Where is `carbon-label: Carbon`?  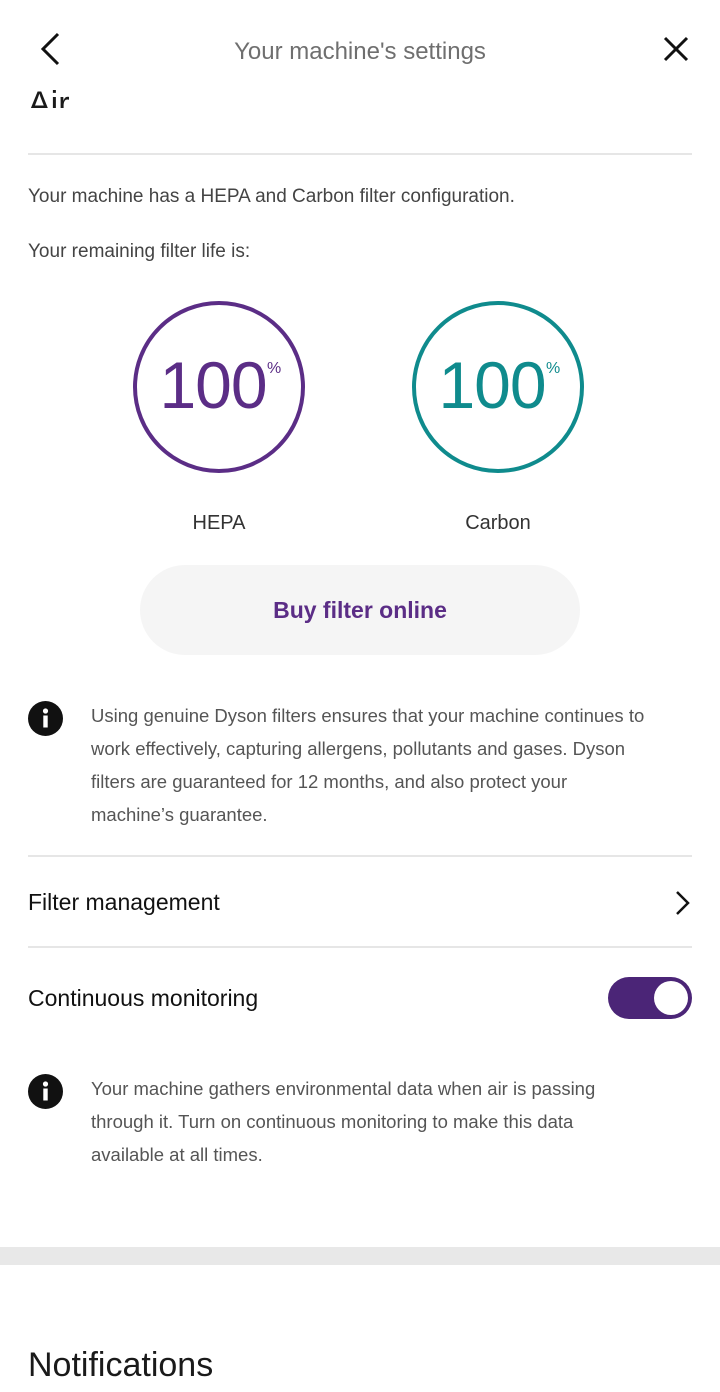
carbon-label: Carbon is located at coordinates (498, 523).